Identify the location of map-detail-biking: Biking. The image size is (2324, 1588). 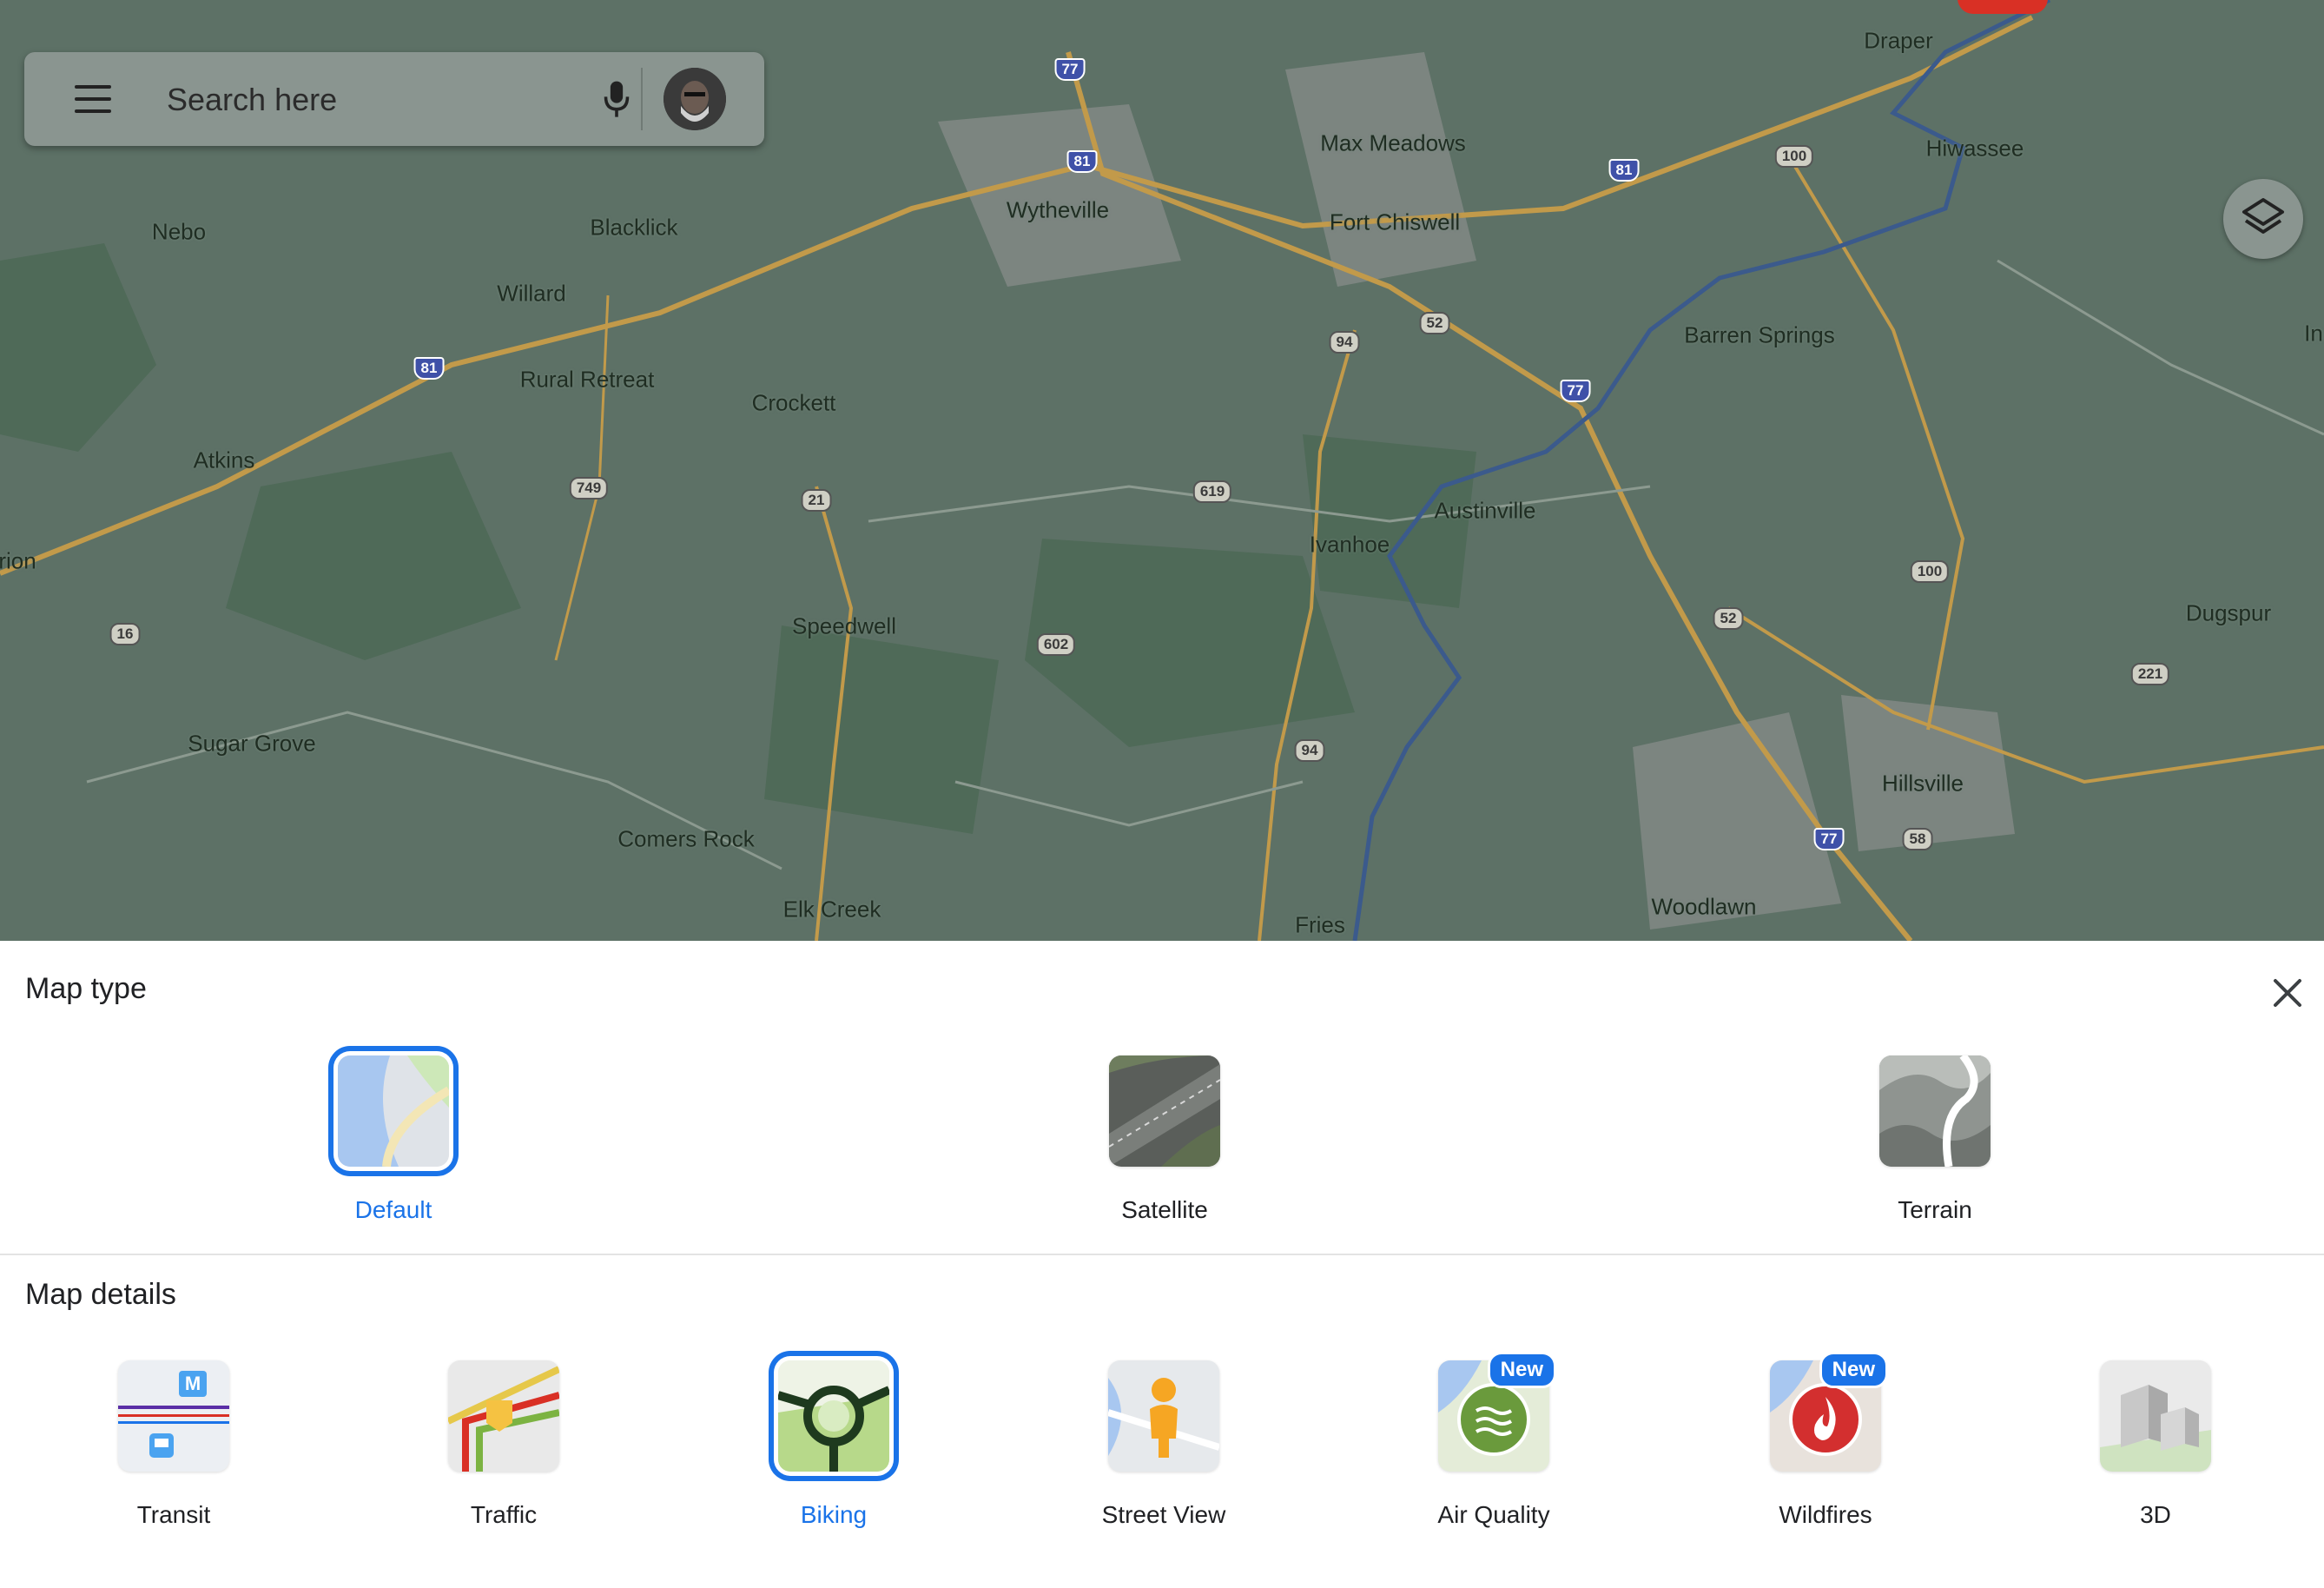
(833, 1445).